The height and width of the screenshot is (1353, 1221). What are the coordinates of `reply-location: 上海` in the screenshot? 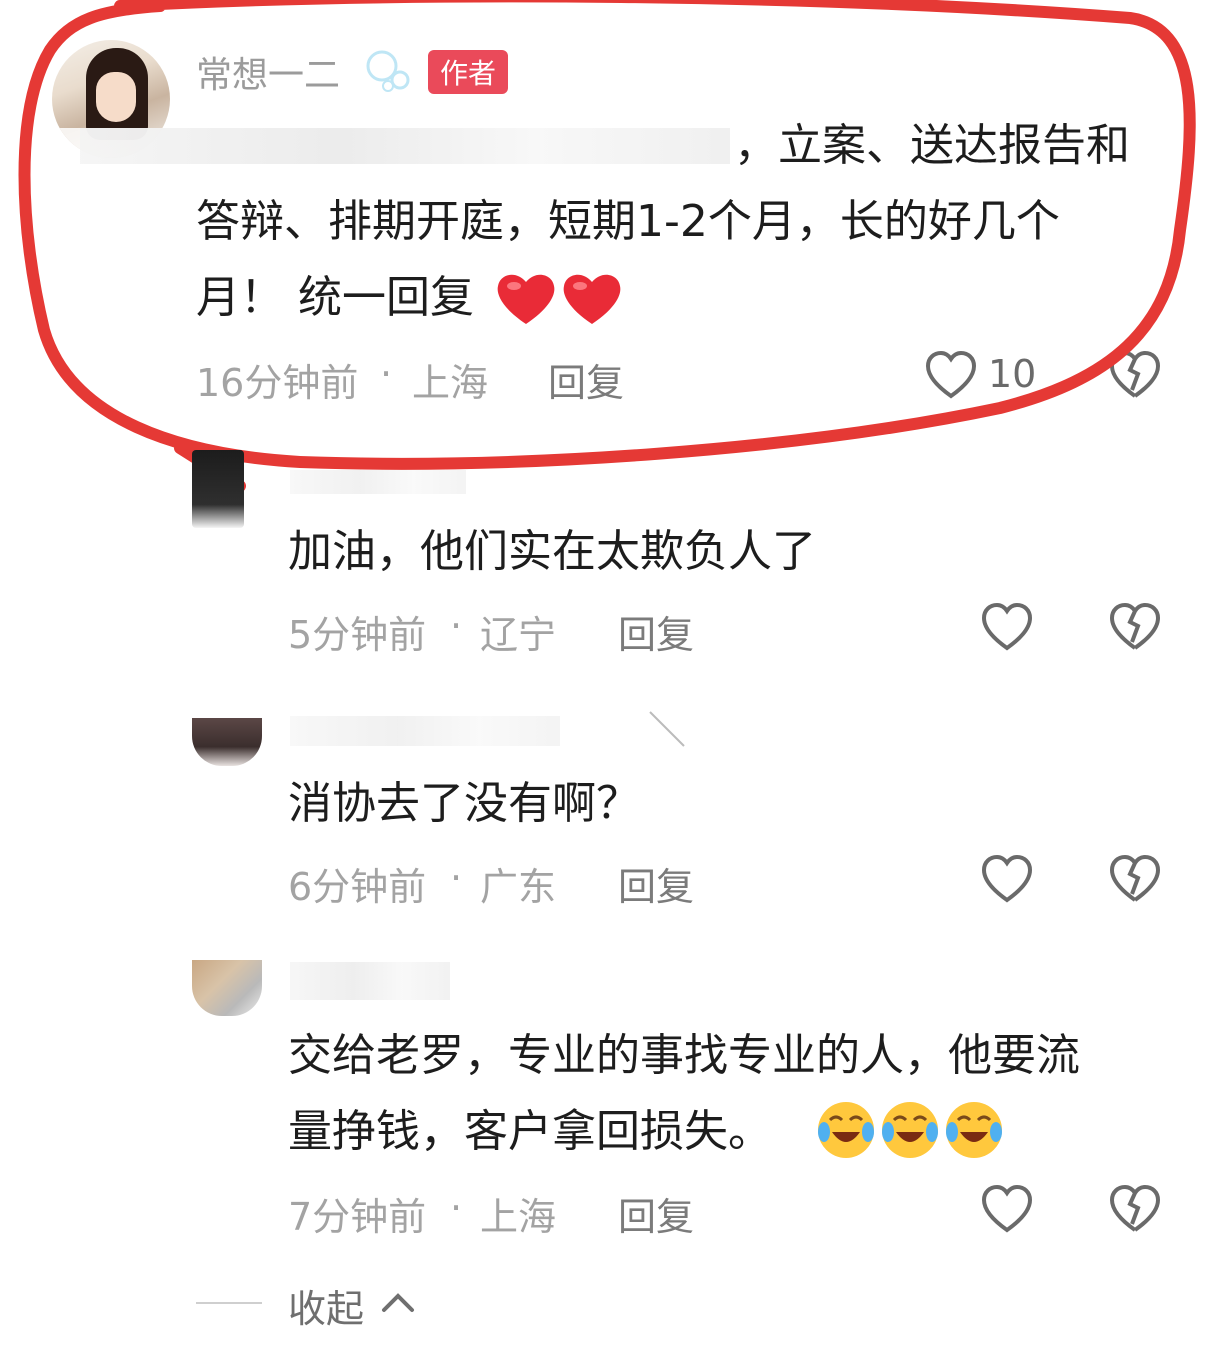 It's located at (518, 1217).